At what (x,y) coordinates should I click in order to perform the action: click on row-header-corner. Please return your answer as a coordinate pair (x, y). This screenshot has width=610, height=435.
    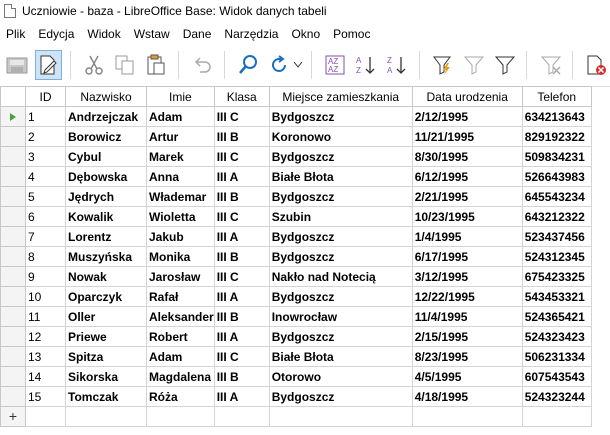
    Looking at the image, I should click on (13, 96).